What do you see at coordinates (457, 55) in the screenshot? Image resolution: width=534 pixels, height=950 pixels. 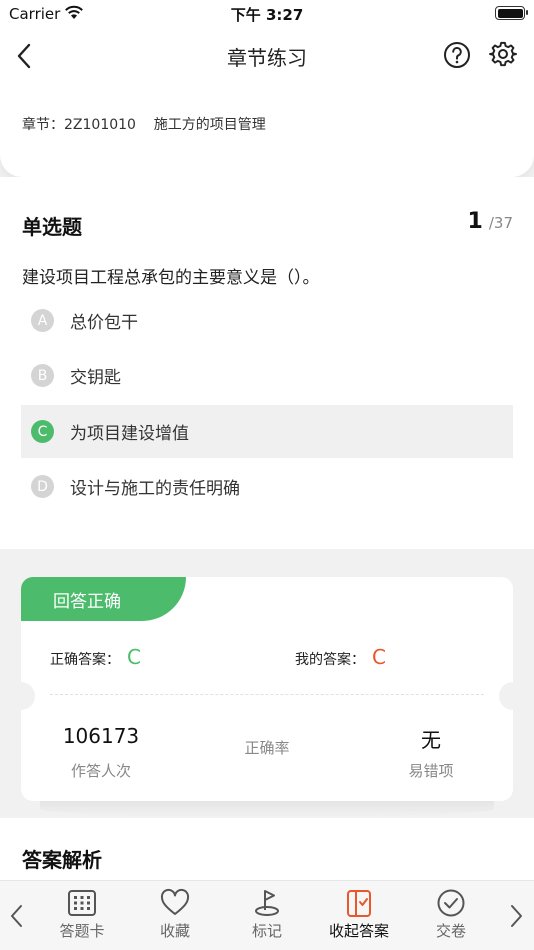 I see `help-icon` at bounding box center [457, 55].